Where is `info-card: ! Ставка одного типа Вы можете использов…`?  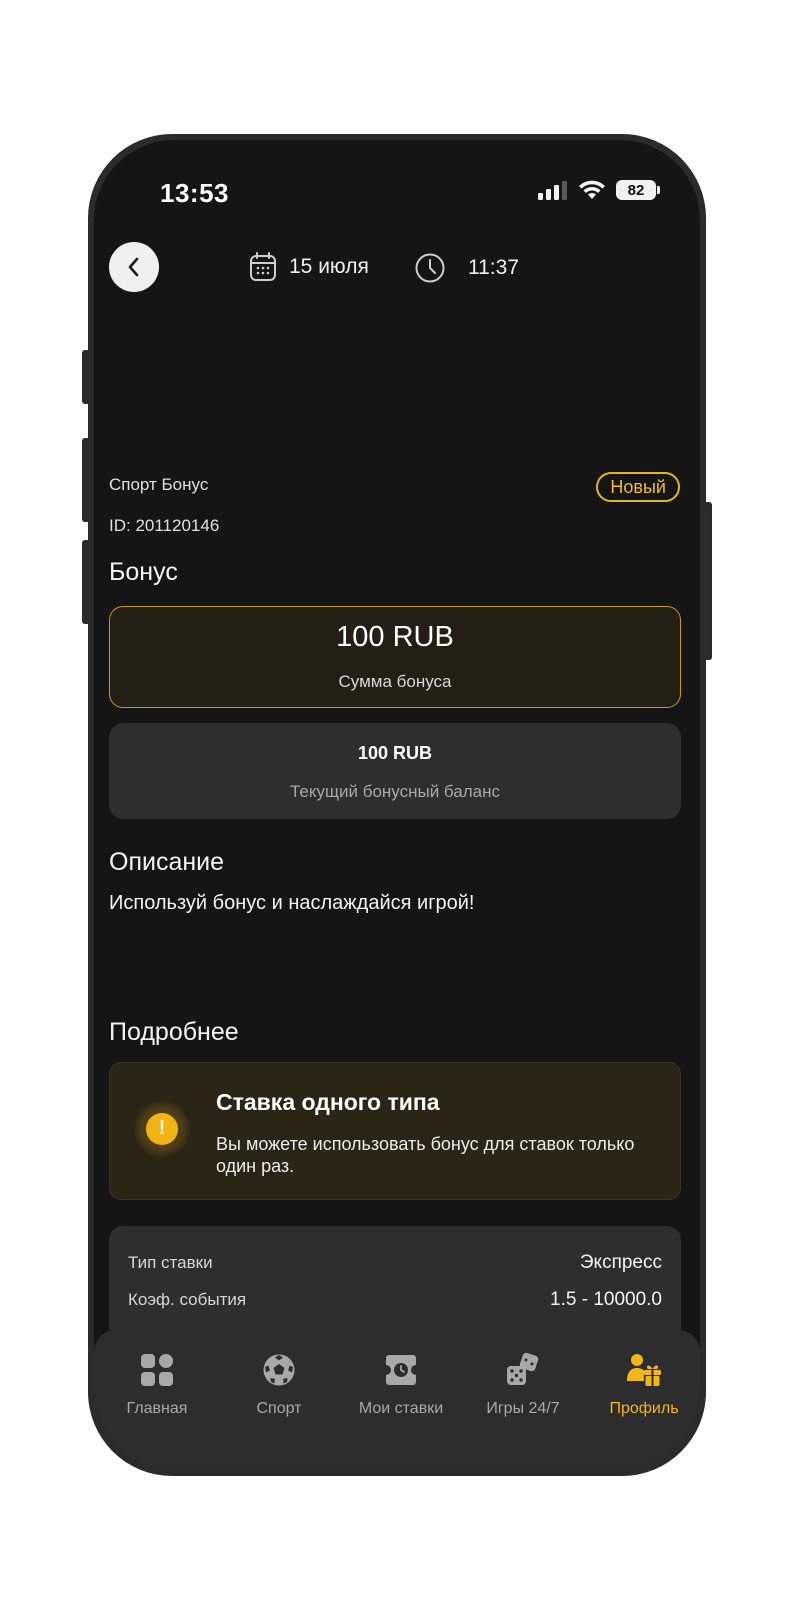
info-card: ! Ставка одного типа Вы можете использов… is located at coordinates (395, 1131).